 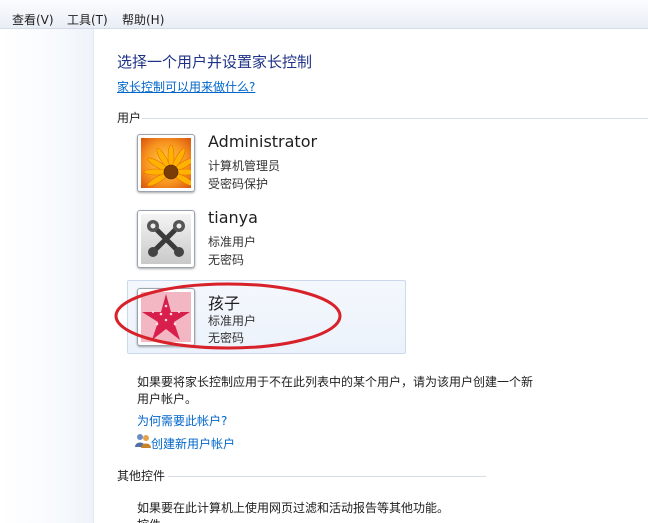 What do you see at coordinates (182, 420) in the screenshot?
I see `why-account-link: 为何需要此帐户?` at bounding box center [182, 420].